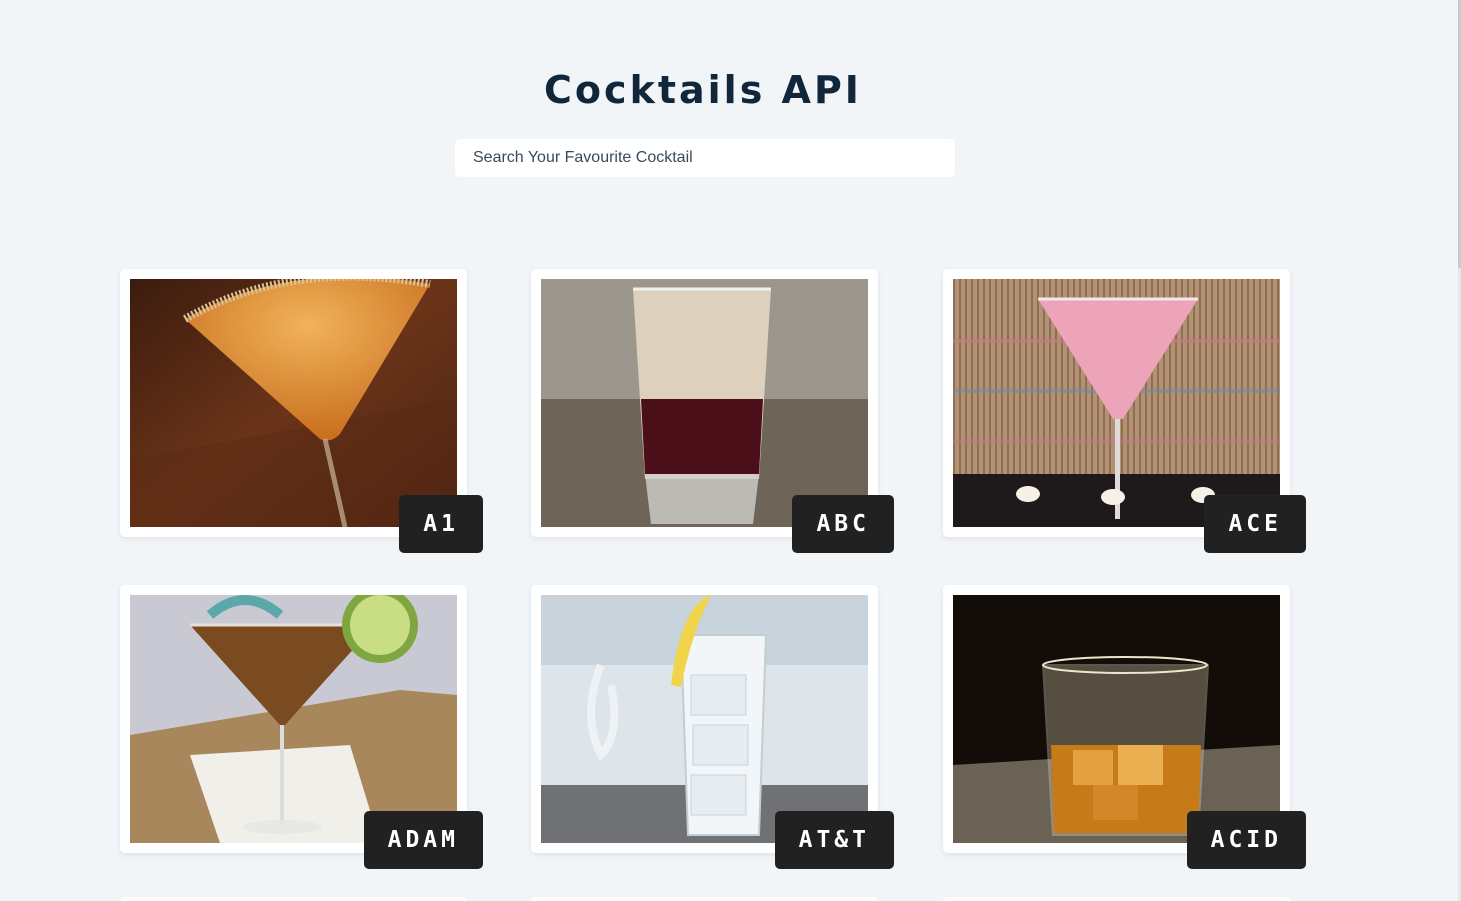  What do you see at coordinates (1246, 840) in the screenshot?
I see `cocktail-name-label: ACID` at bounding box center [1246, 840].